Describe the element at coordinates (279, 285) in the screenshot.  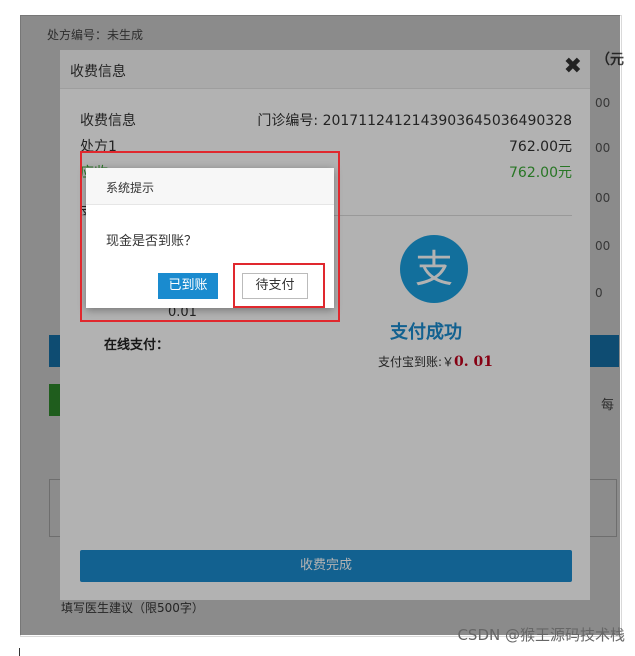
I see `highlight-box` at that location.